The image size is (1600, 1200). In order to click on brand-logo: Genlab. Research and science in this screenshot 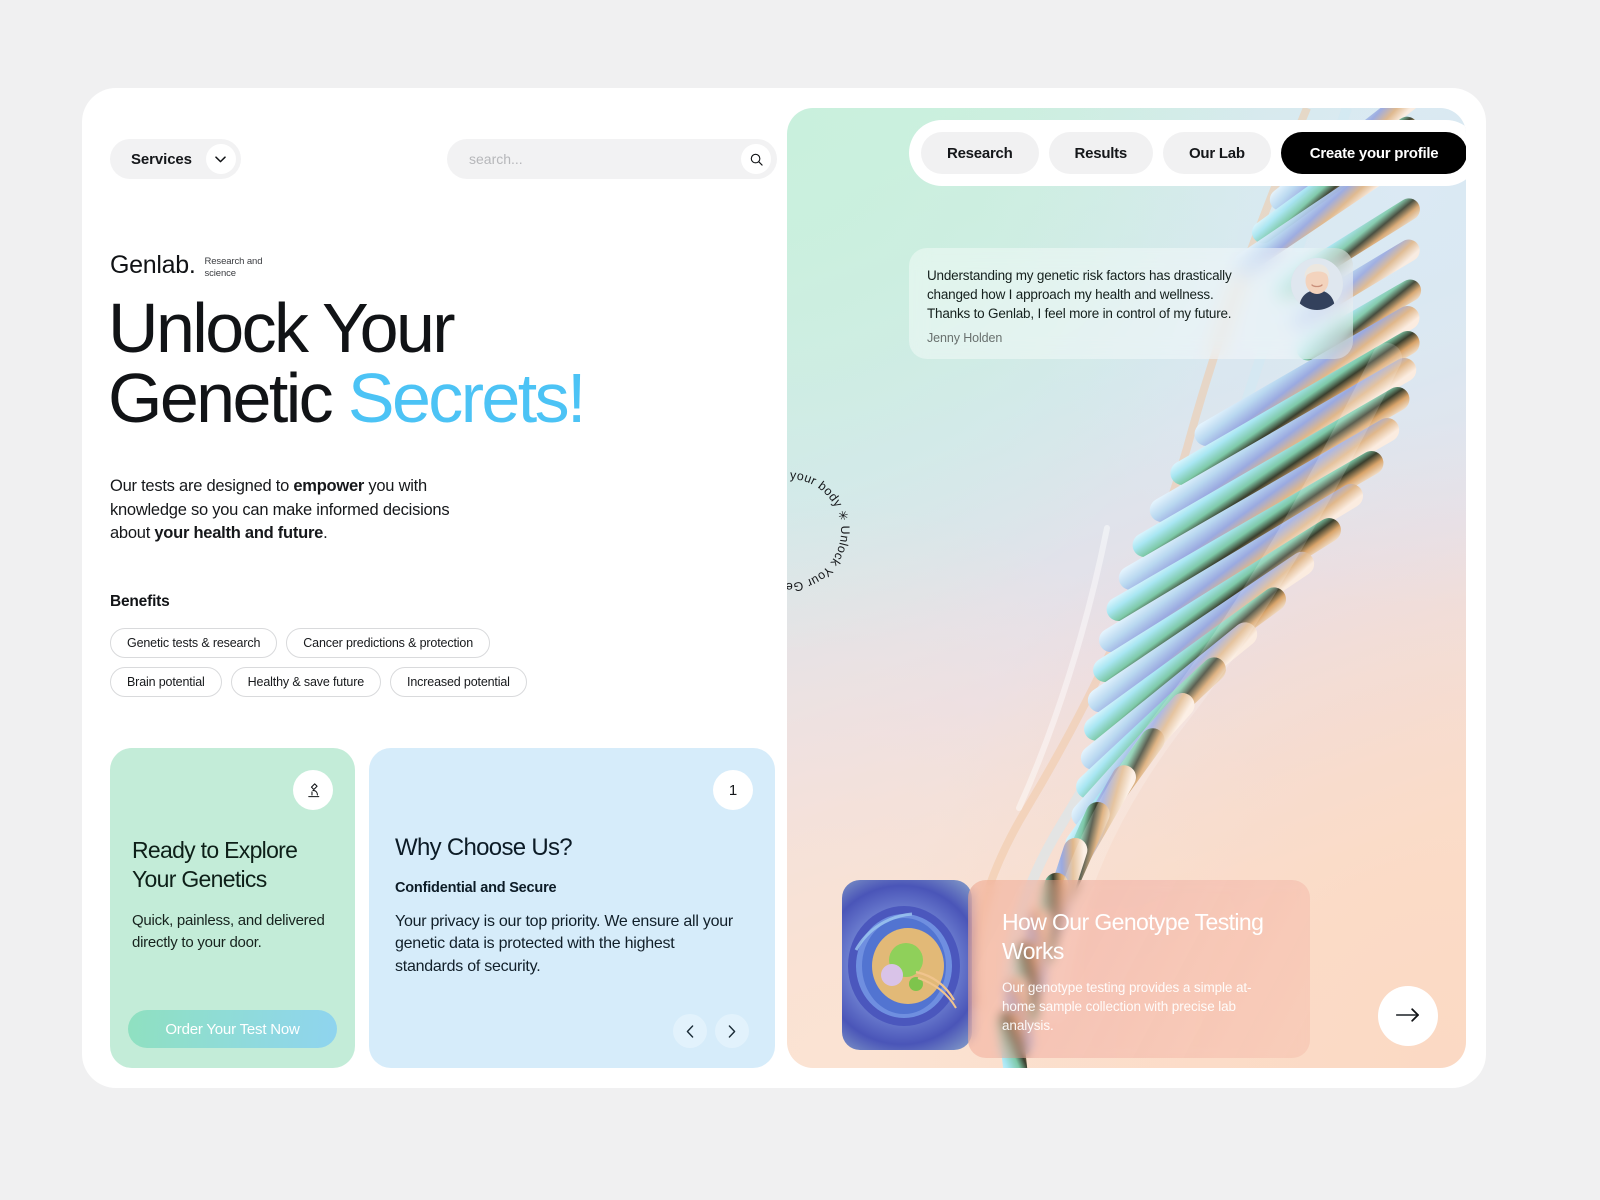, I will do `click(188, 266)`.